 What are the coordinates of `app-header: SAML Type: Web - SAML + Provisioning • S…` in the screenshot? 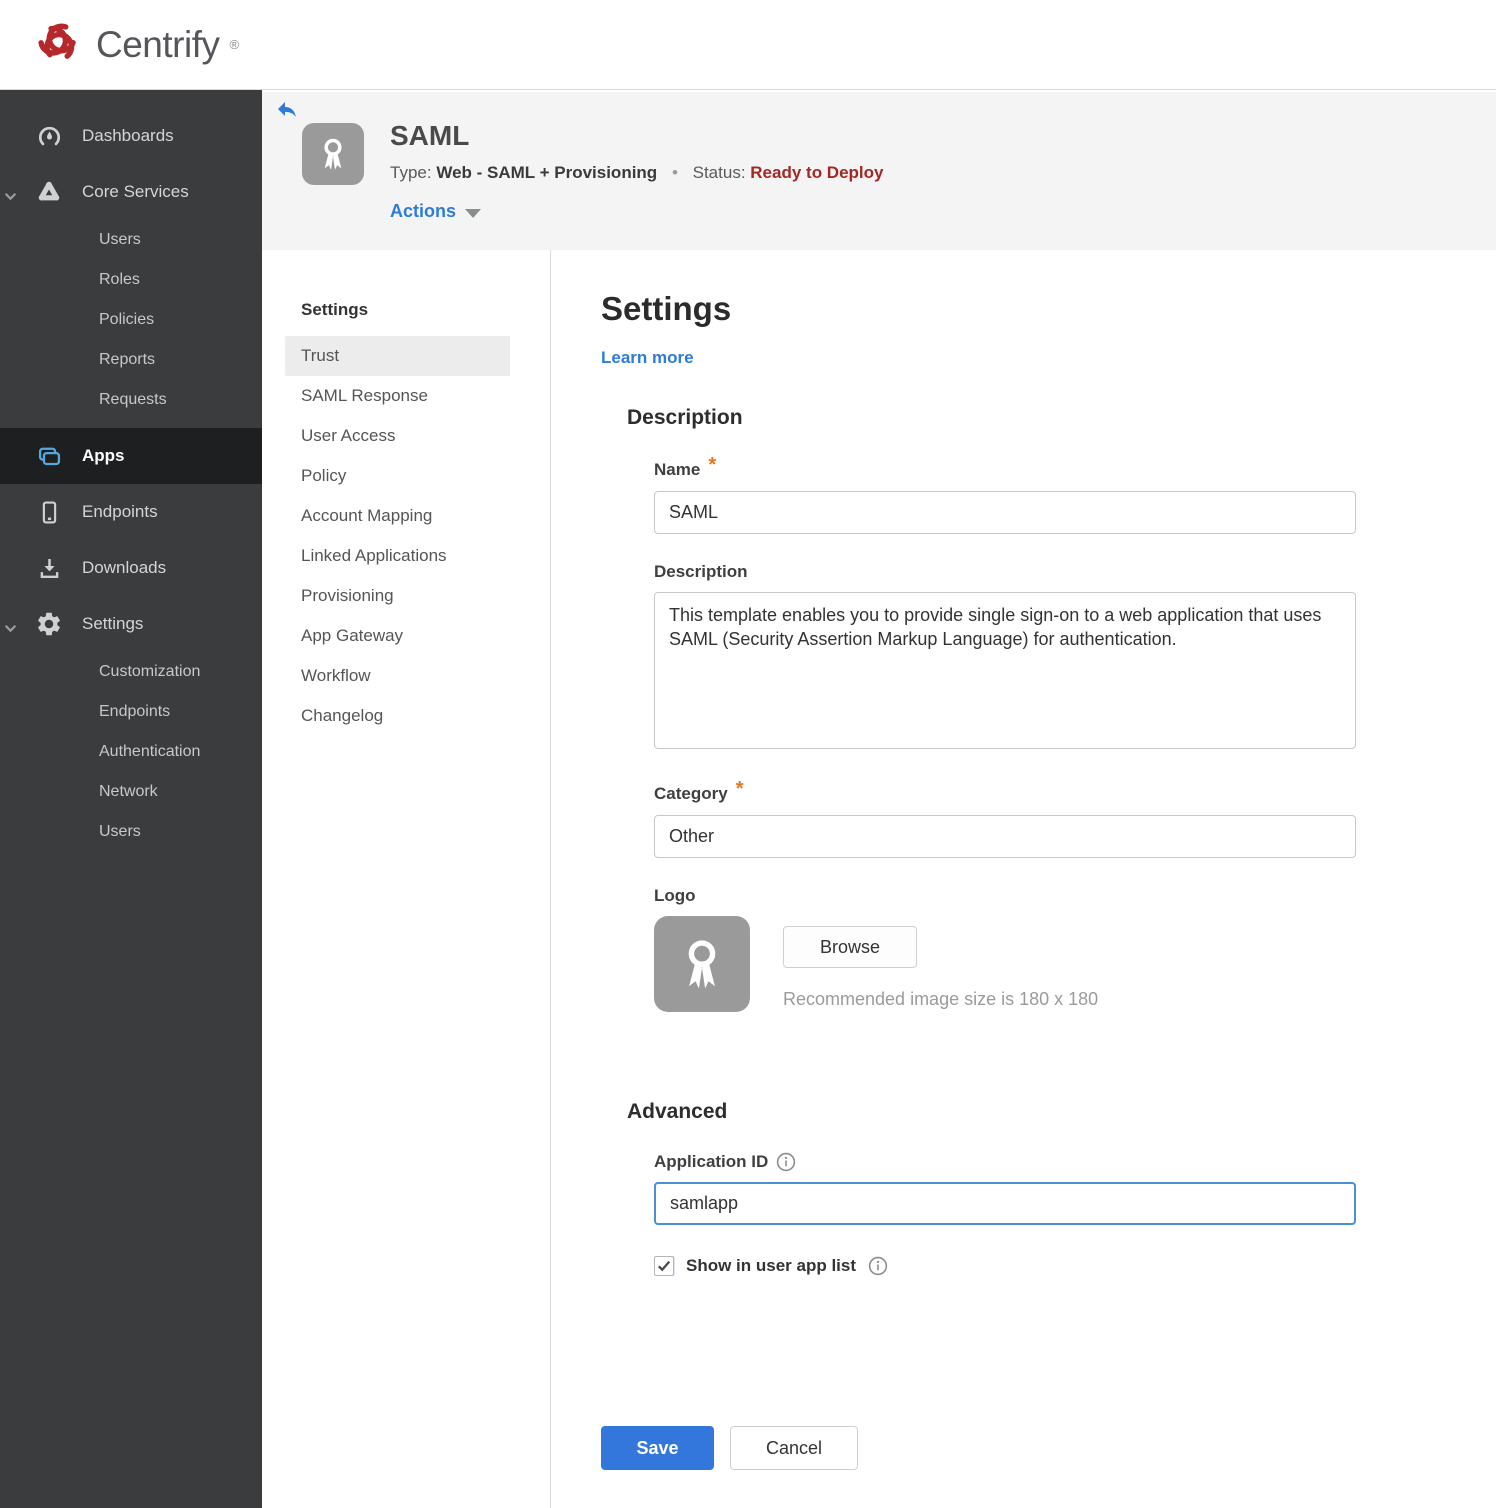 It's located at (879, 171).